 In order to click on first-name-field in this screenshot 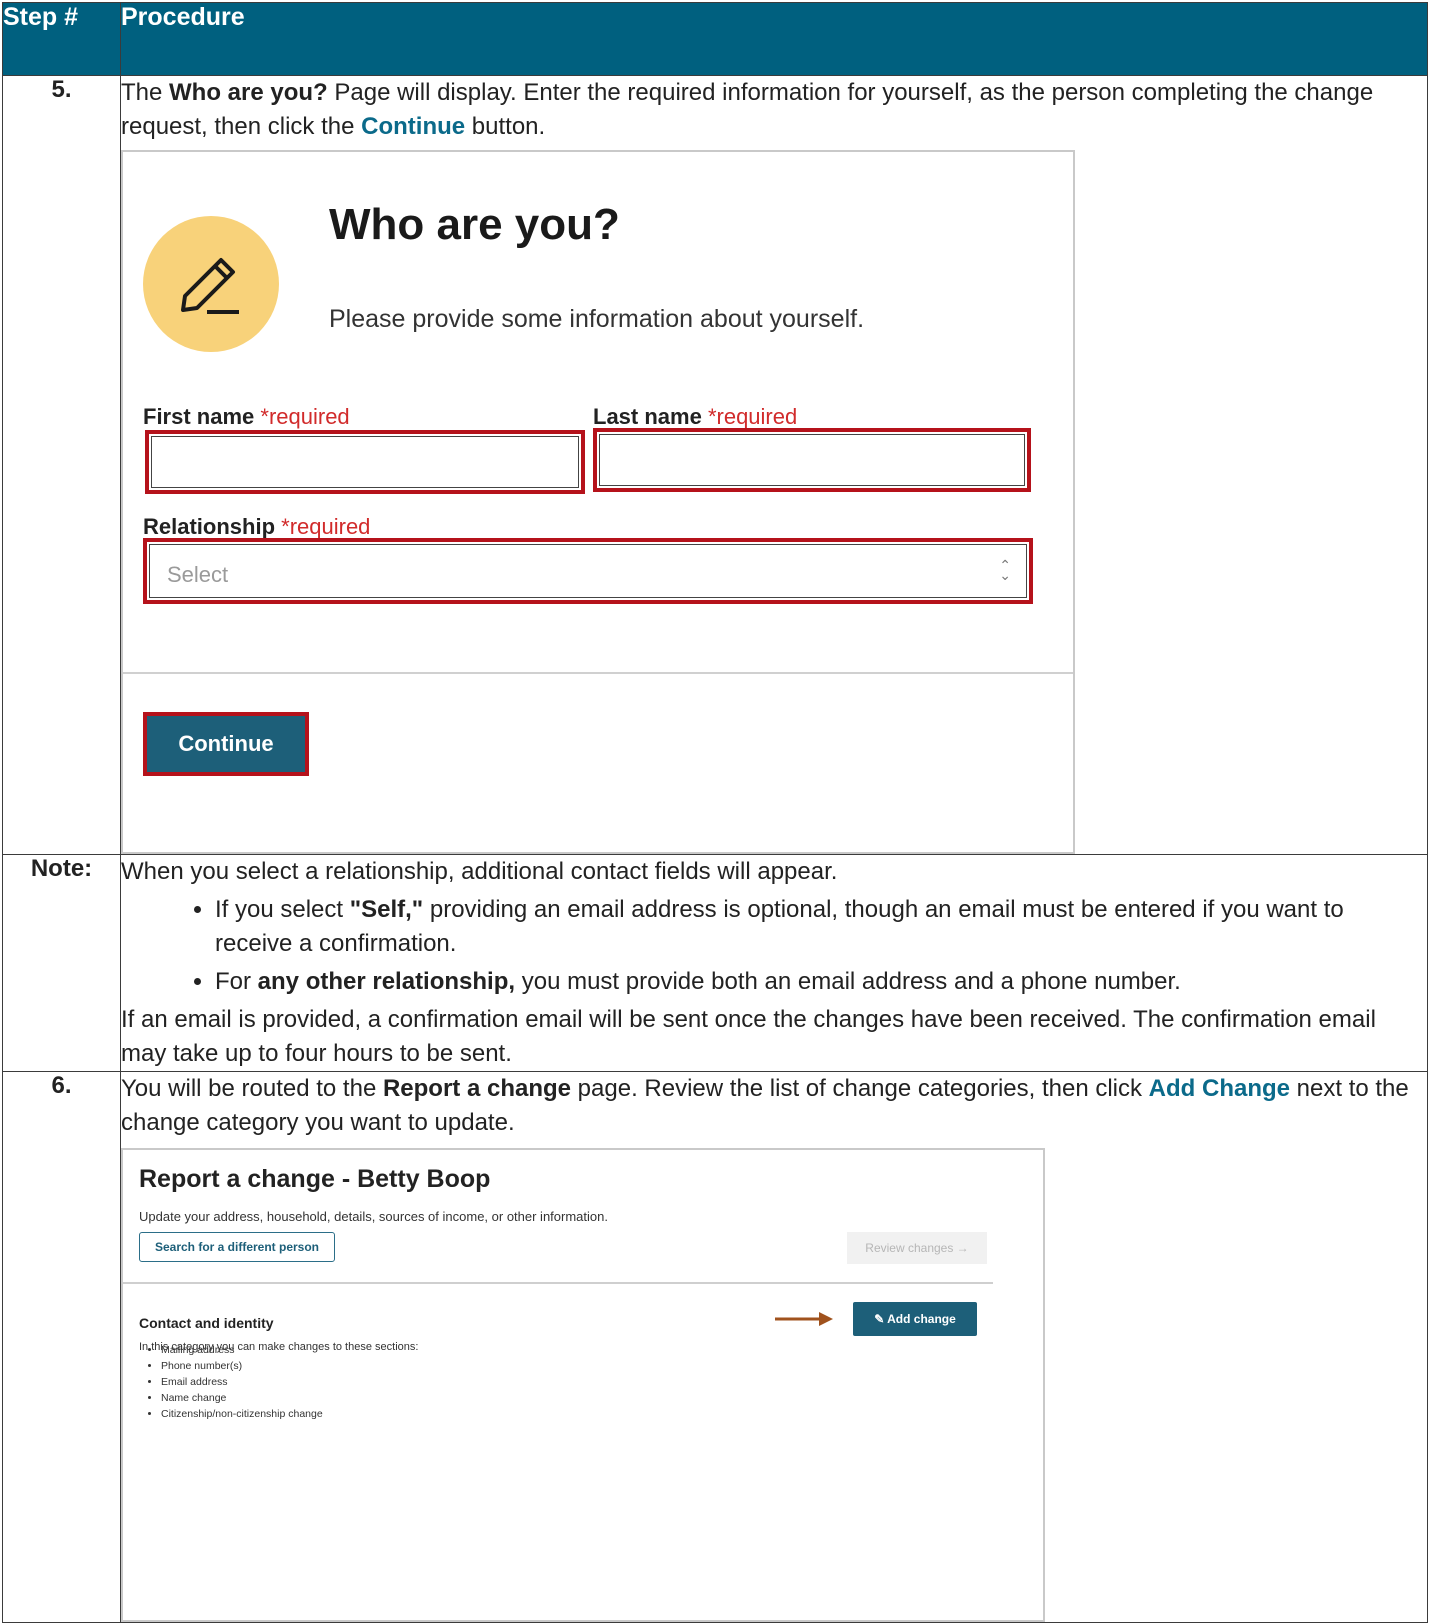, I will do `click(365, 462)`.